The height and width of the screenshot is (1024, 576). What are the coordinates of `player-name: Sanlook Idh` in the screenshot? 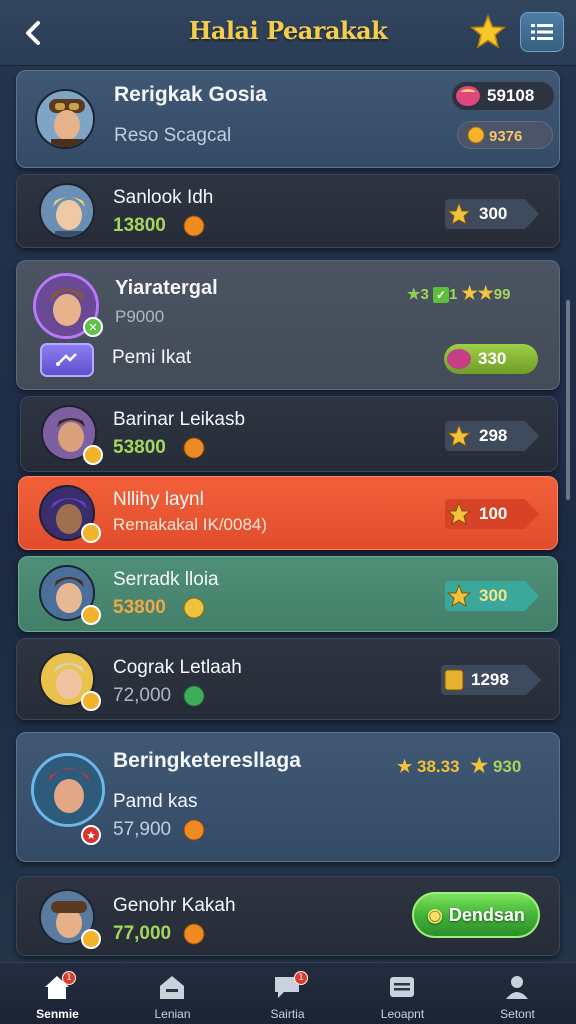 It's located at (163, 197).